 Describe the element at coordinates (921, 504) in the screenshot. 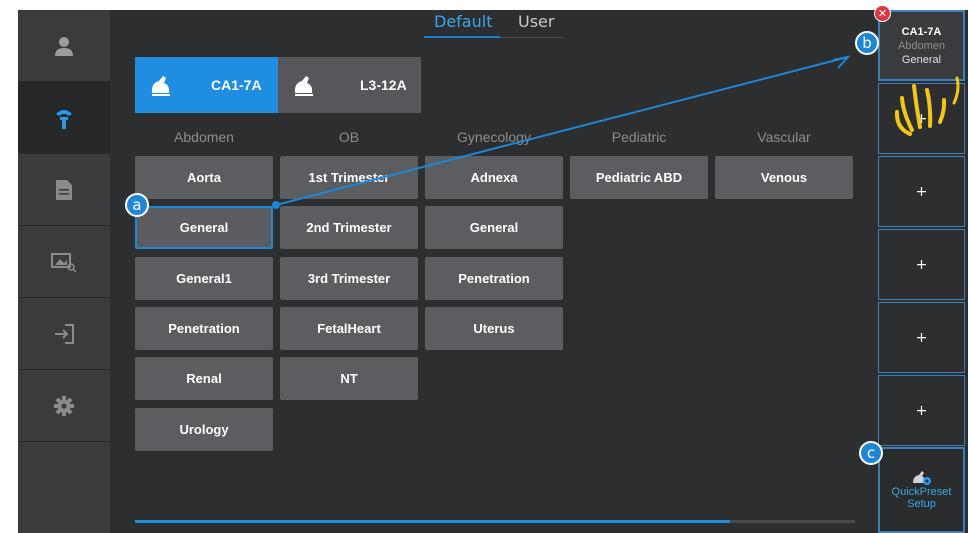

I see `setup-label-line2: Setup` at that location.